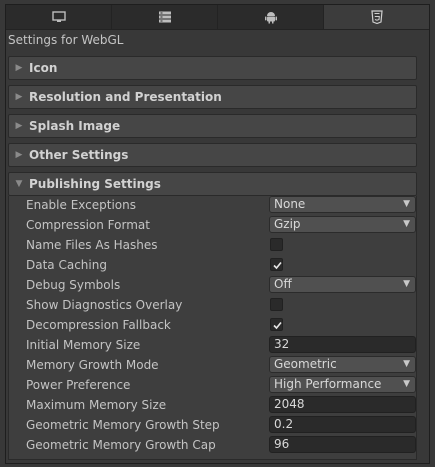  What do you see at coordinates (83, 345) in the screenshot?
I see `initial-memory-size-label: Initial Memory Size` at bounding box center [83, 345].